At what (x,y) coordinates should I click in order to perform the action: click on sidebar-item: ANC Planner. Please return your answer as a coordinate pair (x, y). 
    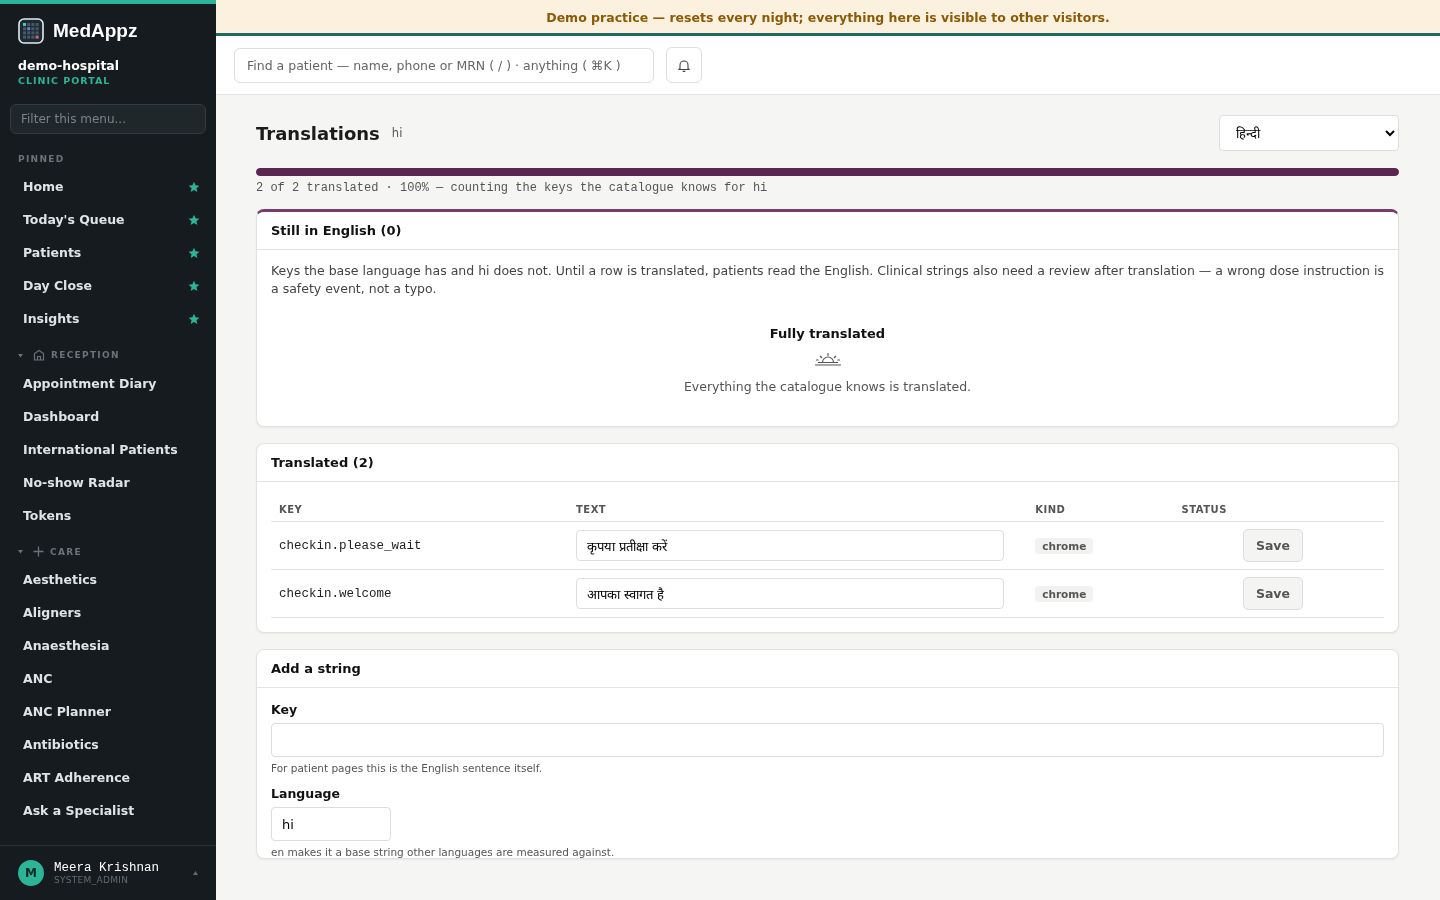
    Looking at the image, I should click on (108, 711).